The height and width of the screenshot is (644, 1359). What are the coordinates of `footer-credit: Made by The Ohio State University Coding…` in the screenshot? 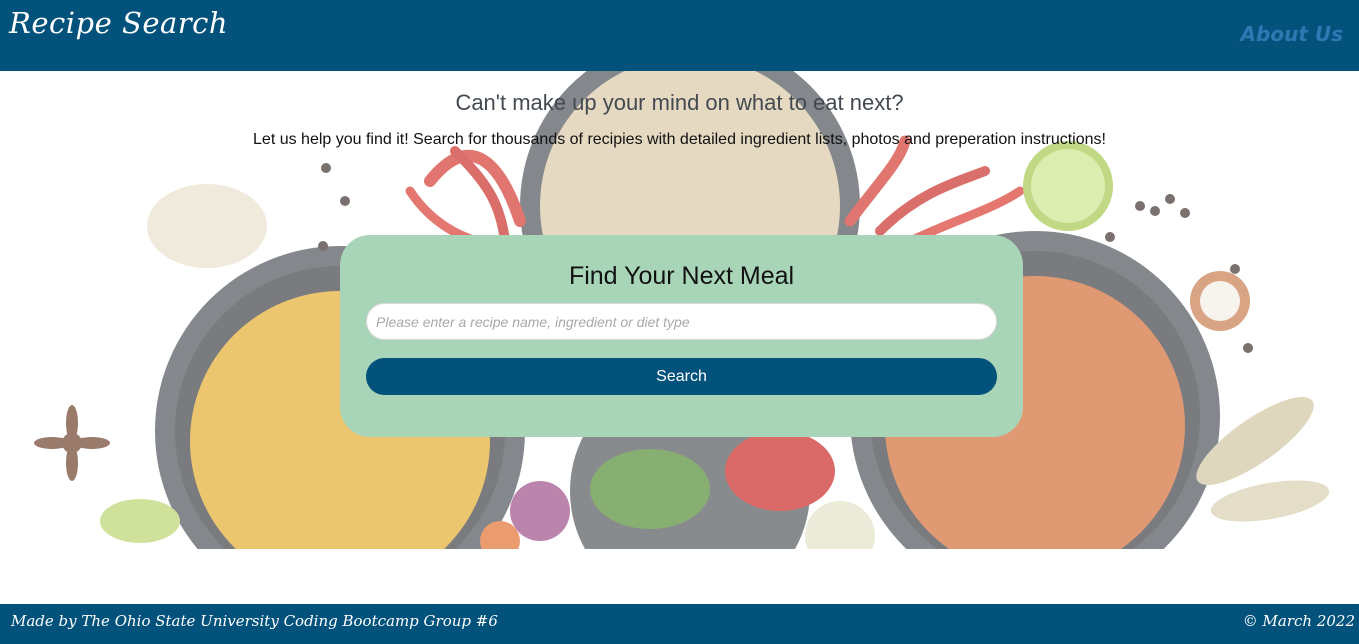 It's located at (254, 621).